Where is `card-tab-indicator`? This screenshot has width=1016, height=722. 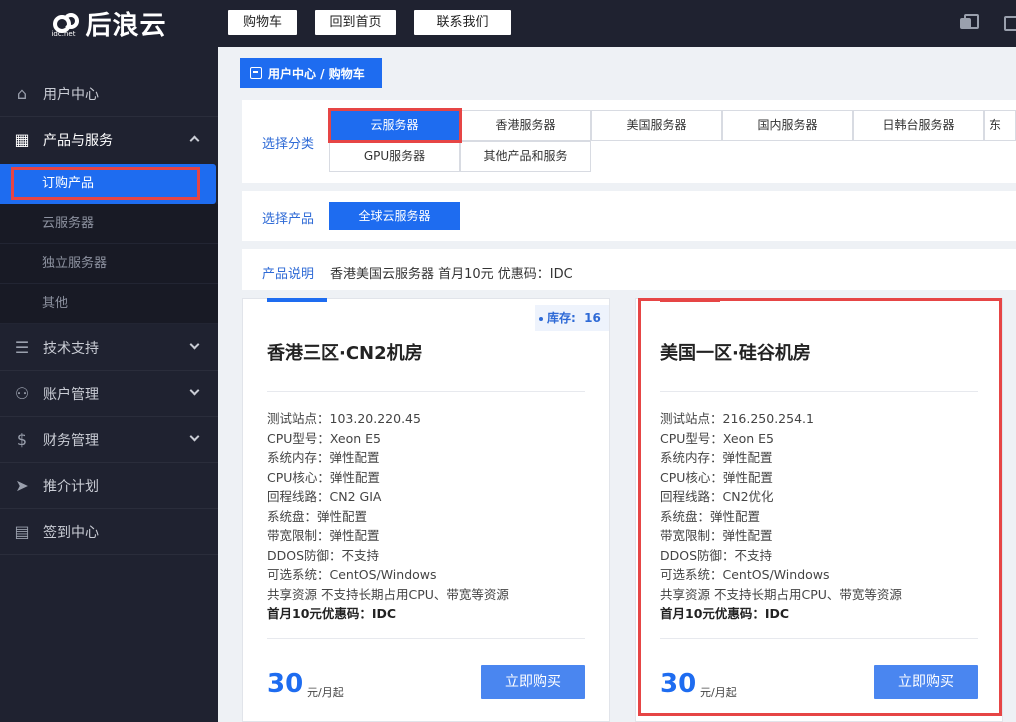
card-tab-indicator is located at coordinates (297, 300).